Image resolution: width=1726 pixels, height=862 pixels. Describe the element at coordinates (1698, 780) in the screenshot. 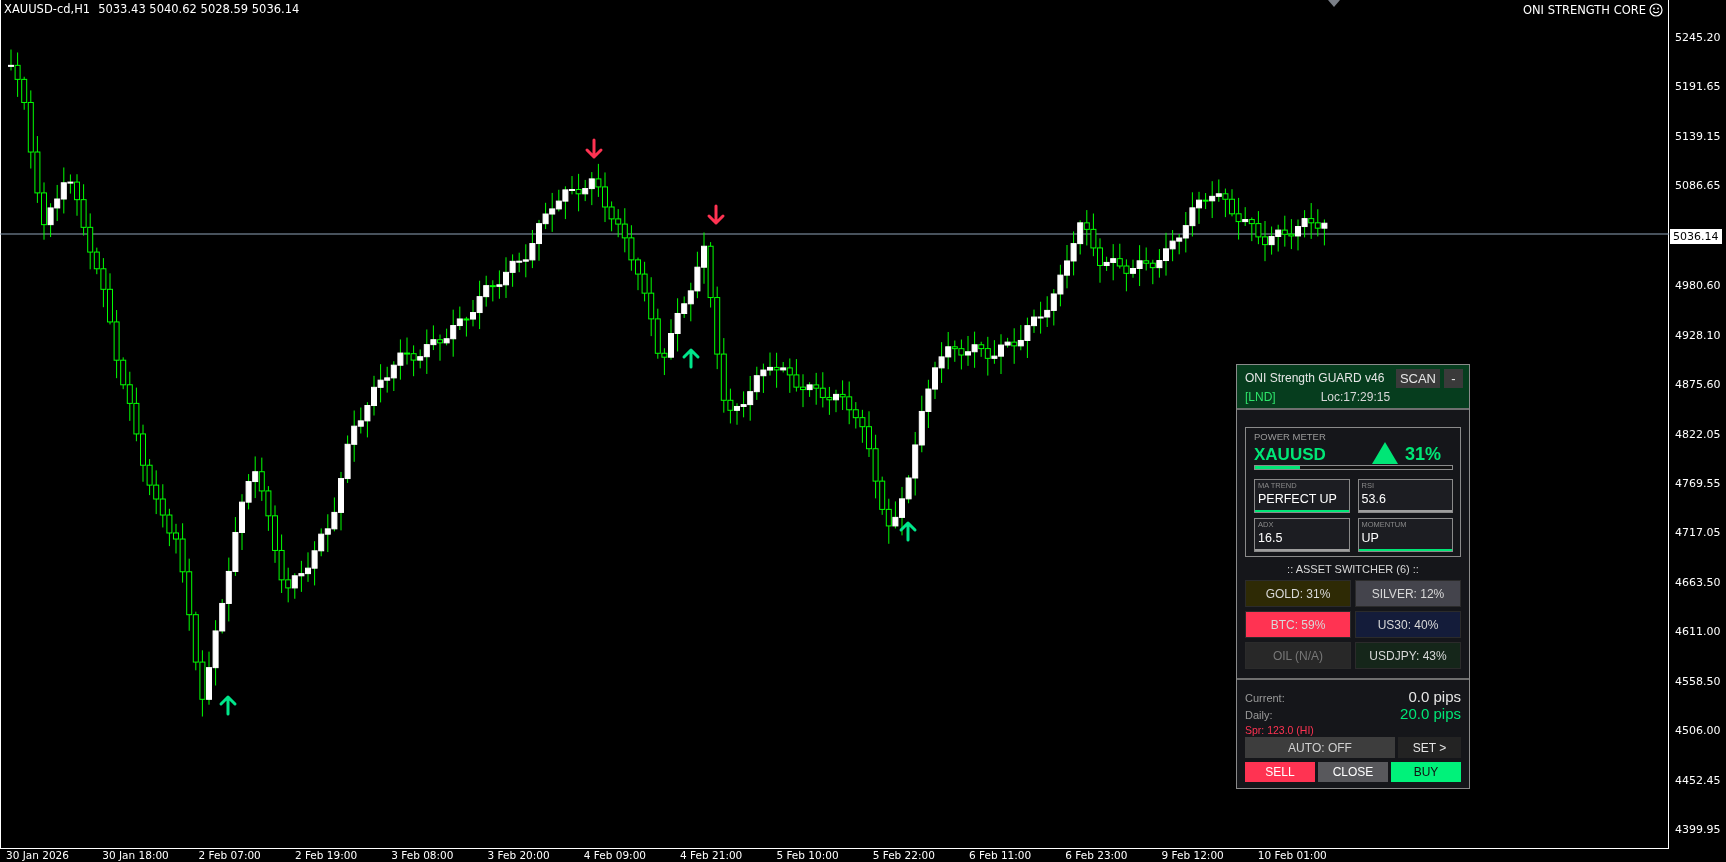

I see `price-tick-label: 4452.45` at that location.